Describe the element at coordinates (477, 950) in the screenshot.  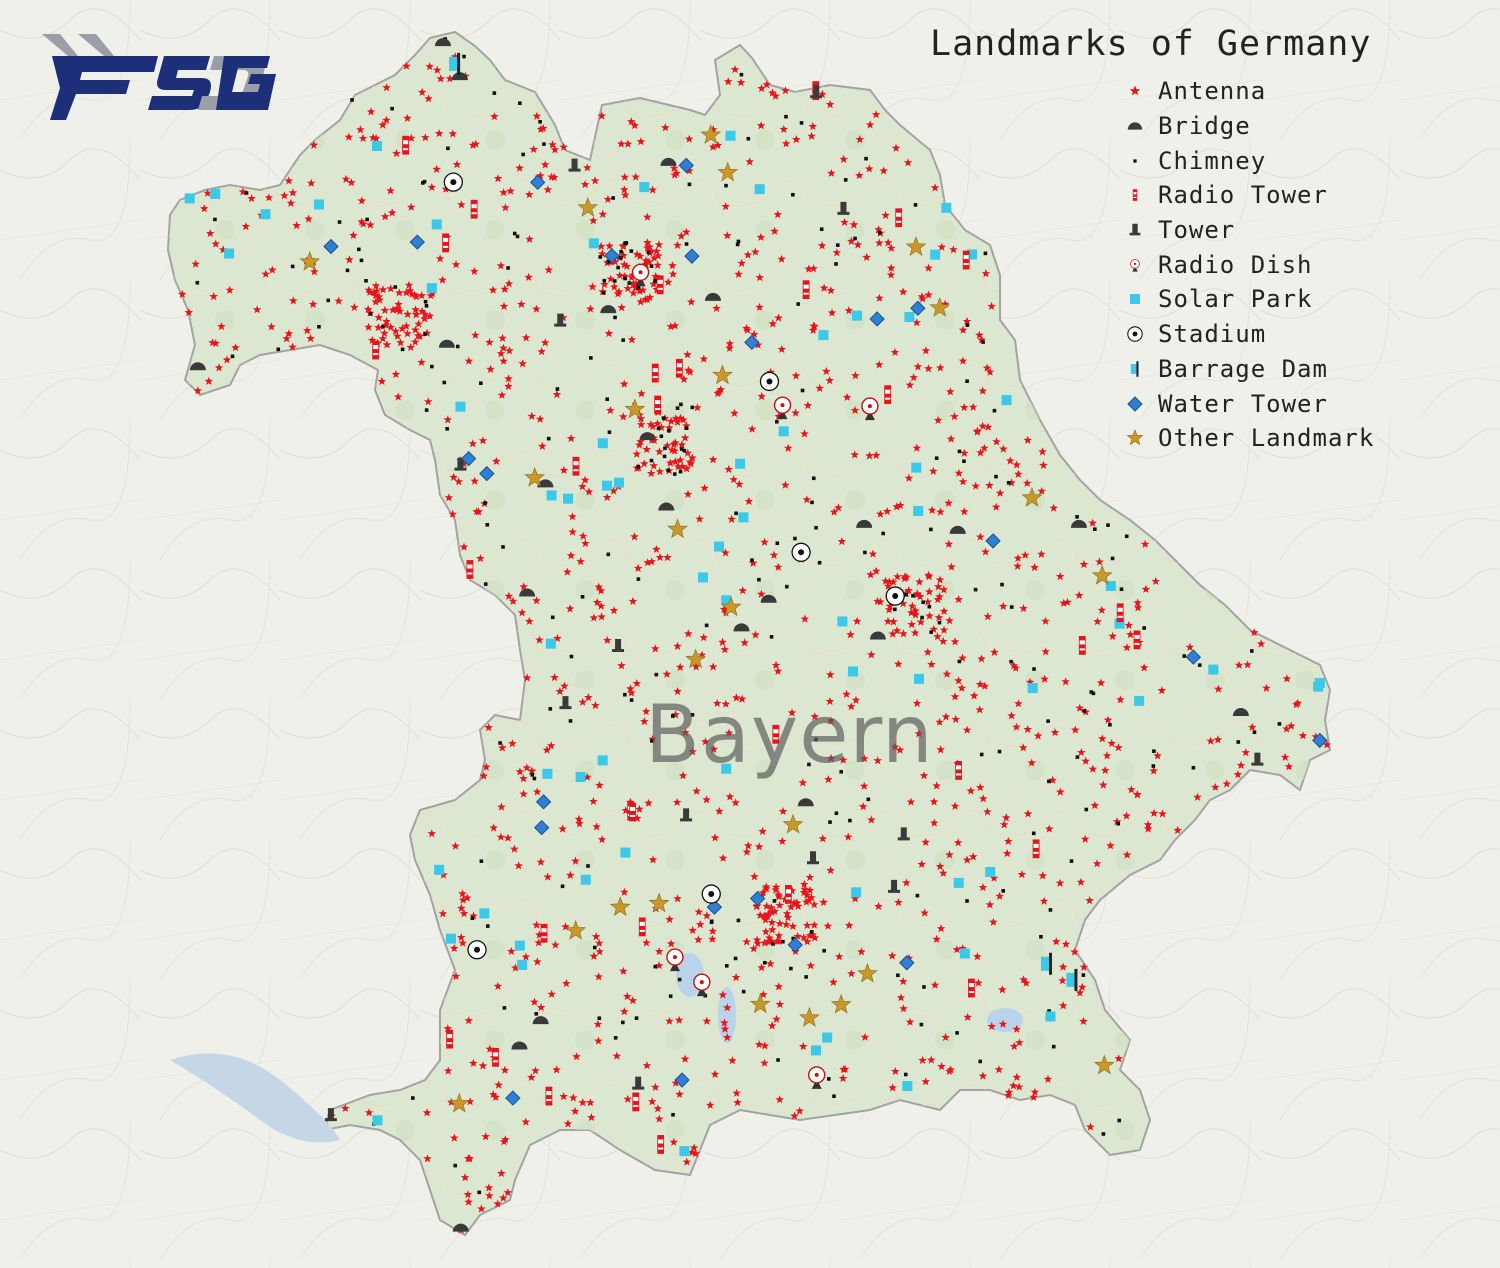
I see `stadium-marker` at that location.